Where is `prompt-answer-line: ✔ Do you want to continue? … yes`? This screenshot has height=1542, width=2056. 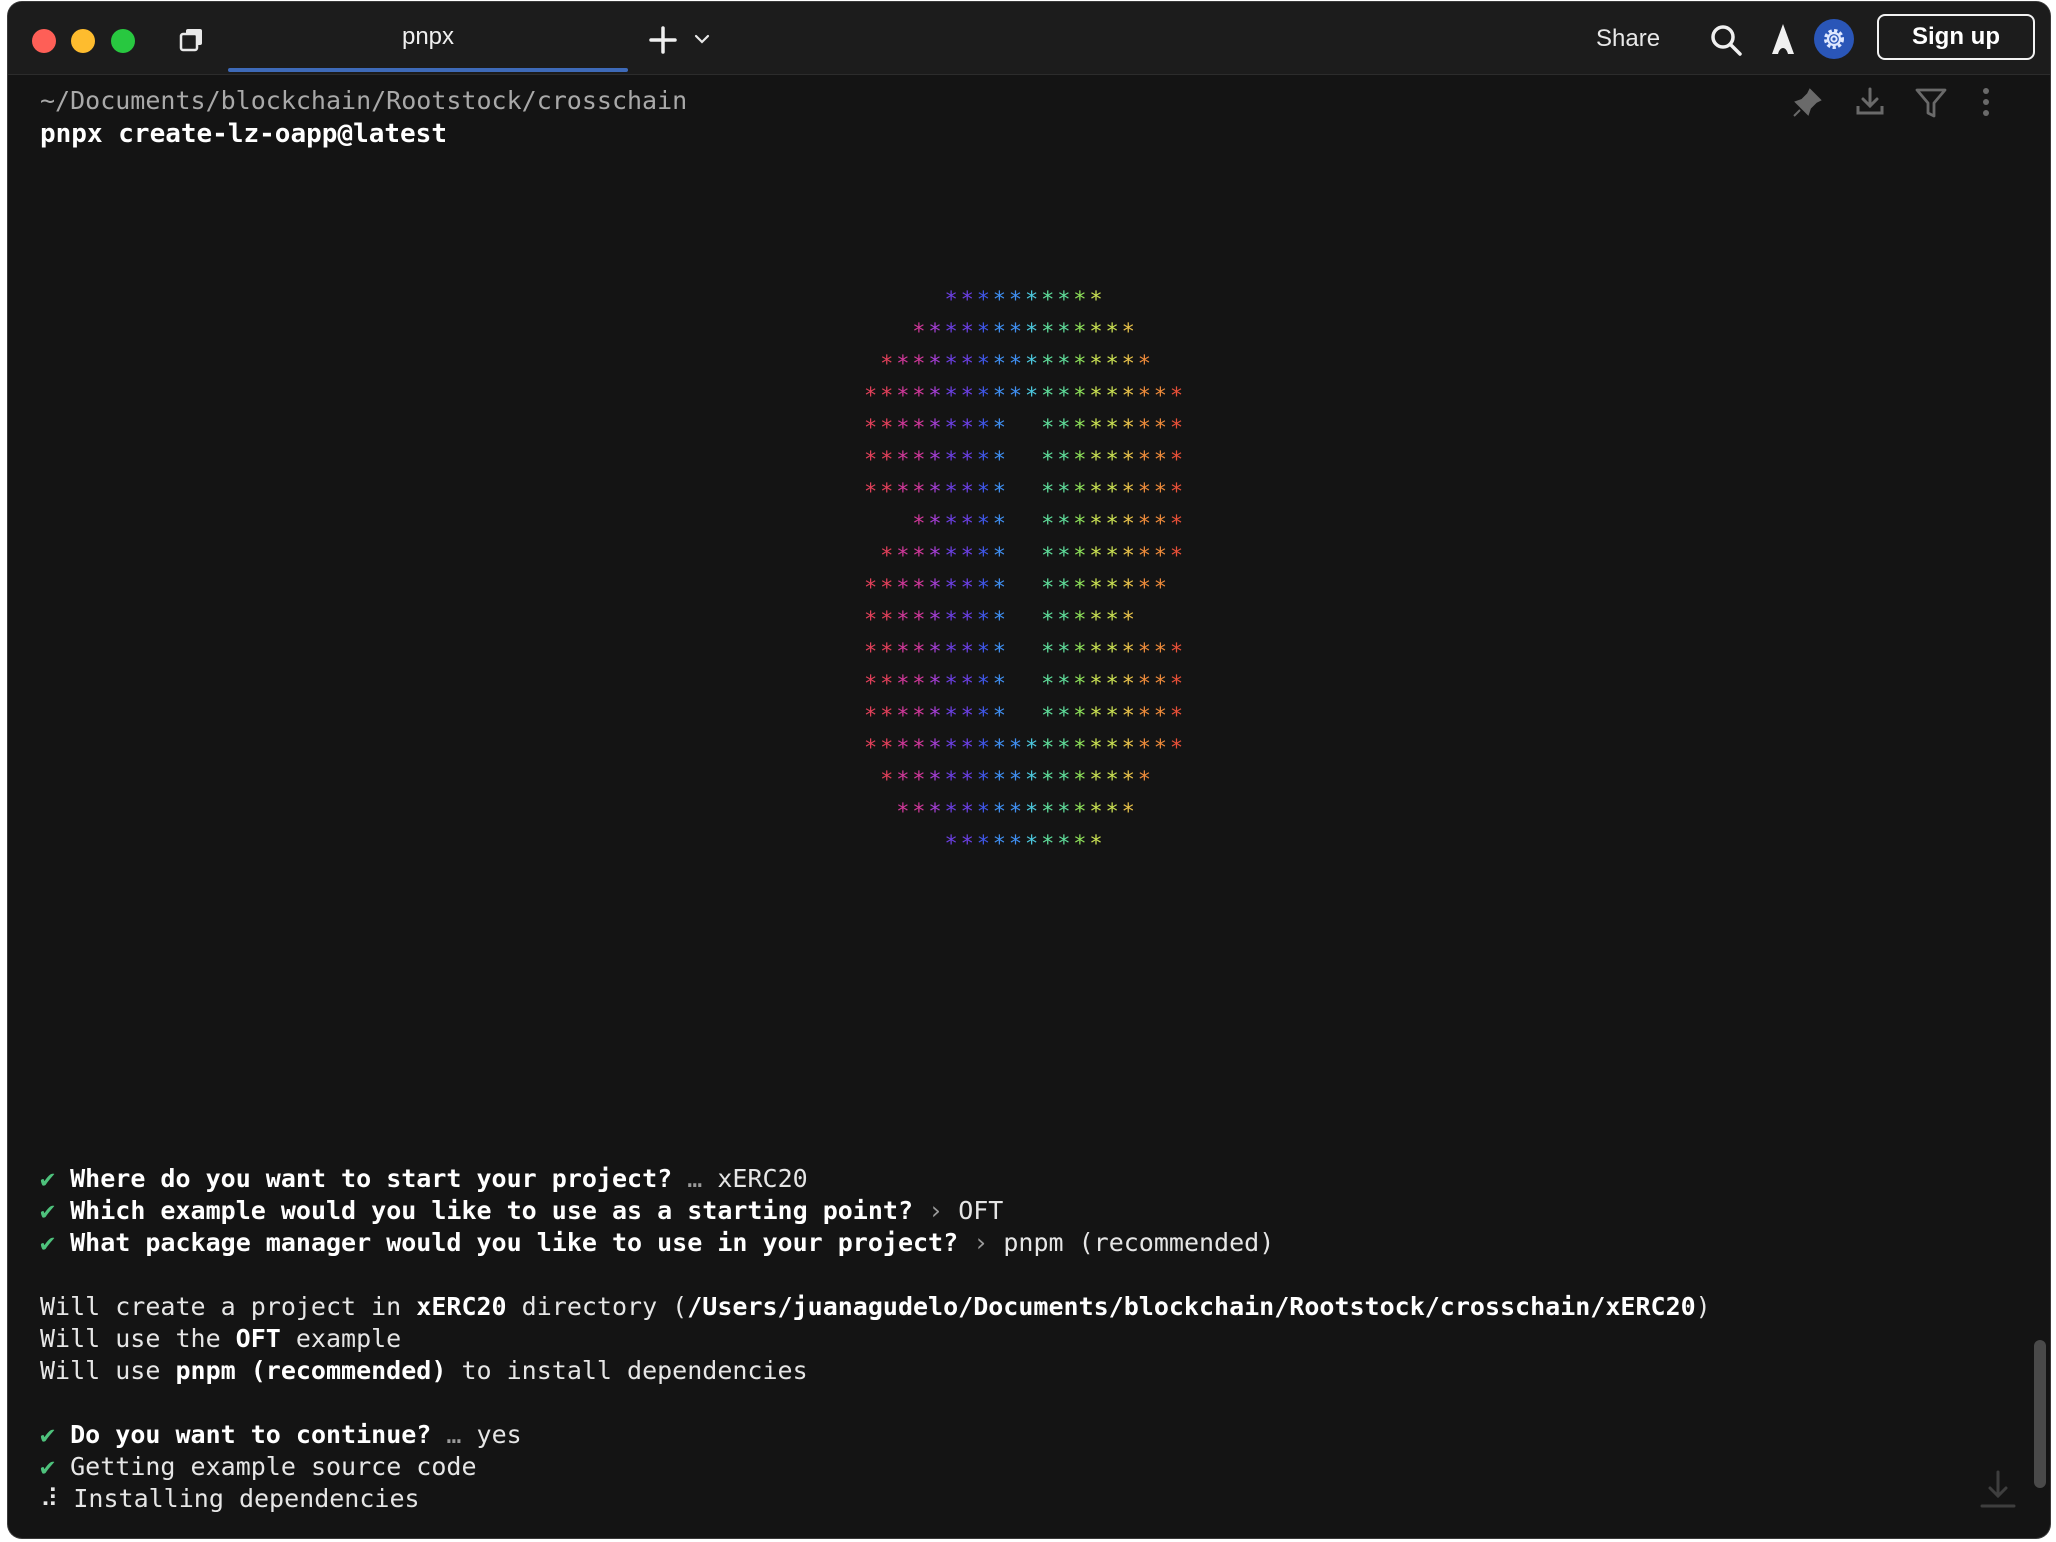
prompt-answer-line: ✔ Do you want to continue? … yes is located at coordinates (281, 1435).